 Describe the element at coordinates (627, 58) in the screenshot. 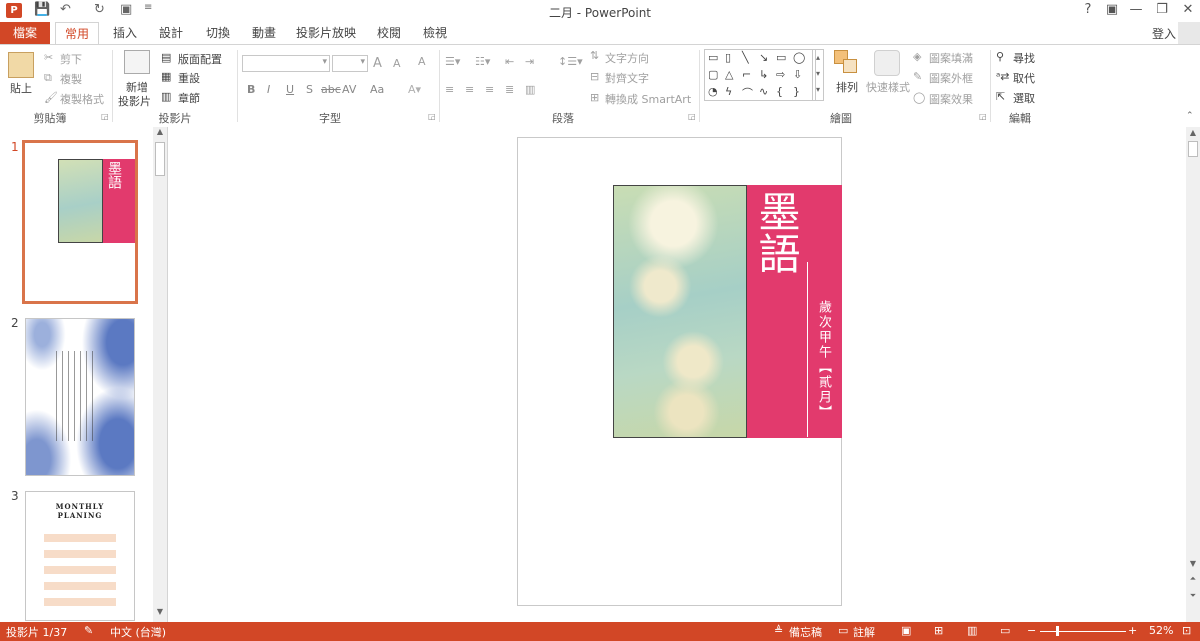

I see `text-direction-button: 文字方向` at that location.